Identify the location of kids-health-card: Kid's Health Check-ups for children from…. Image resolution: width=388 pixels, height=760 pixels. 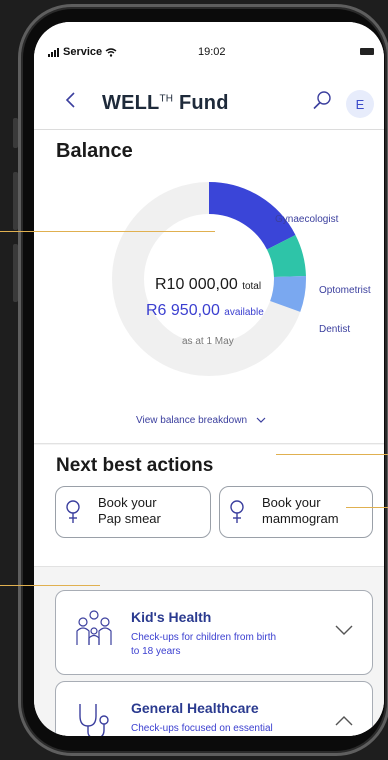
(214, 632).